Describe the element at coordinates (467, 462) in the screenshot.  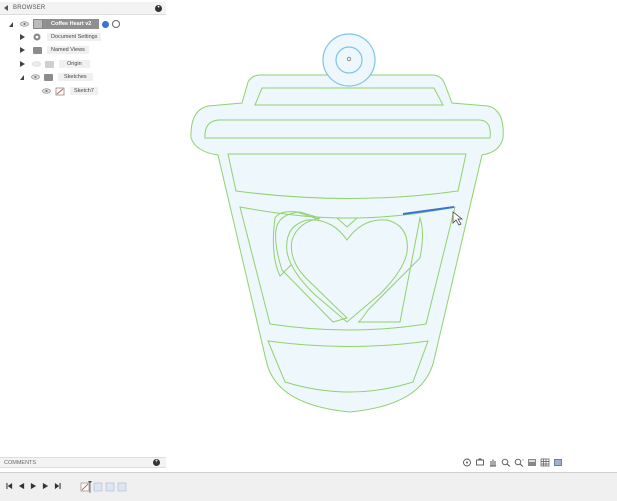
I see `orbit-icon` at that location.